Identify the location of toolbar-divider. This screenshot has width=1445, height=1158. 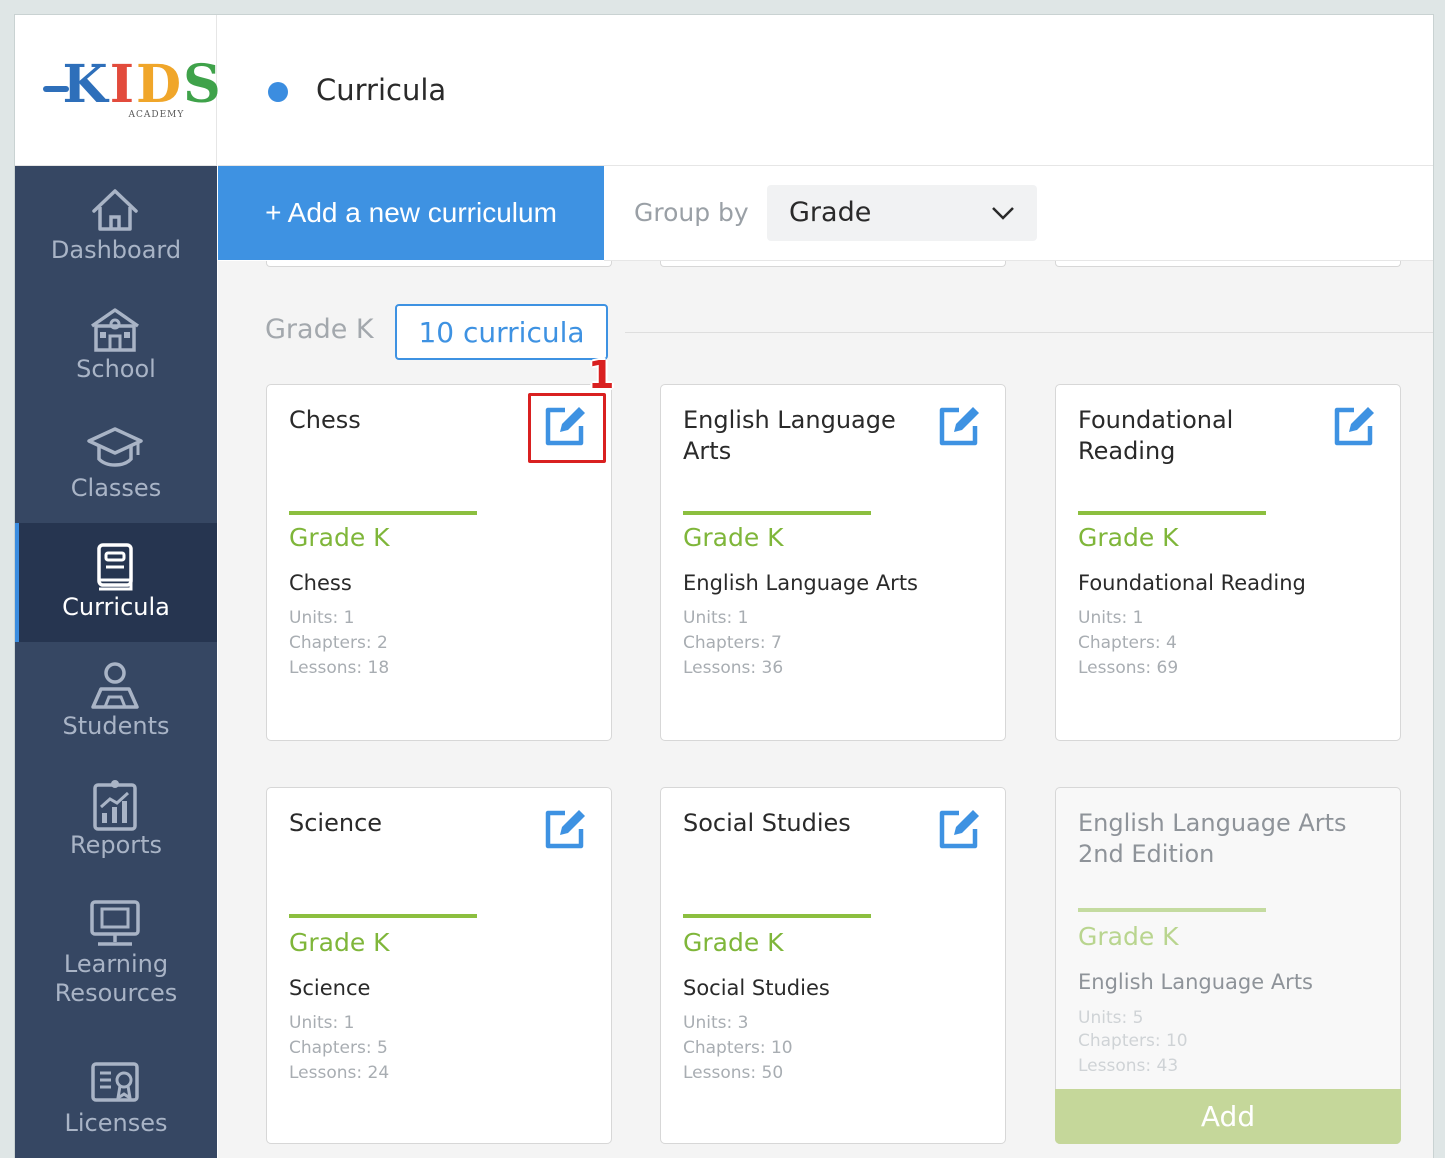
(1018, 260).